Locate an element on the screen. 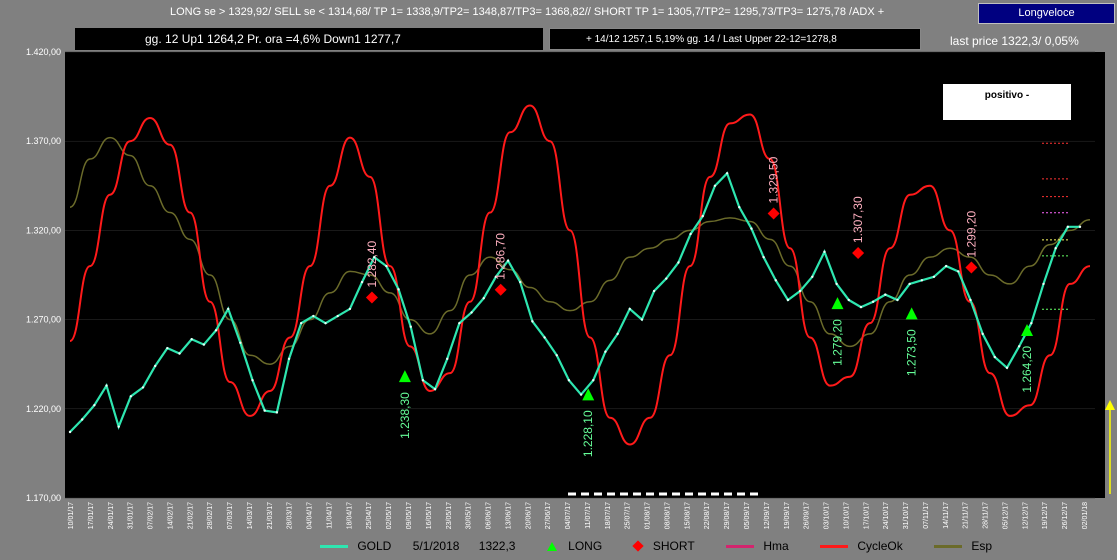 The width and height of the screenshot is (1117, 560). x-tick-label: 14/11/17 is located at coordinates (946, 515).